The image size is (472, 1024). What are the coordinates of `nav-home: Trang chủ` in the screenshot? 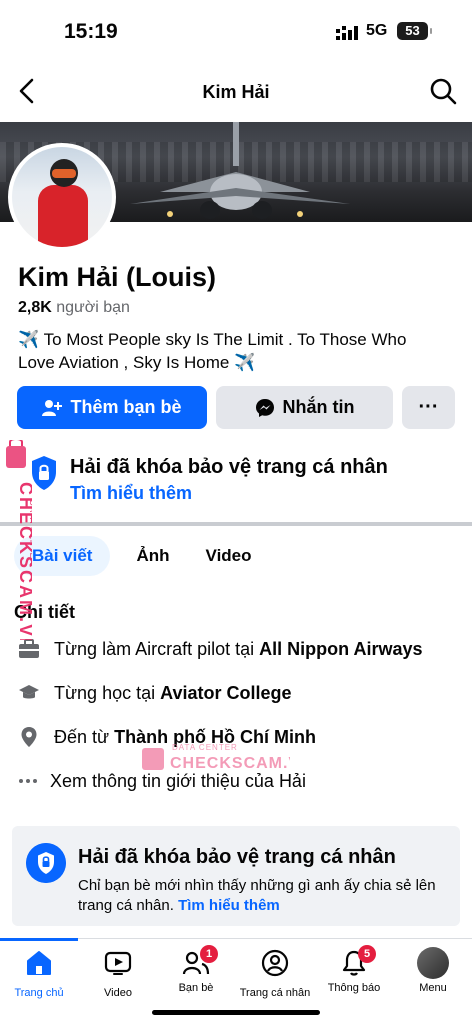 It's located at (39, 975).